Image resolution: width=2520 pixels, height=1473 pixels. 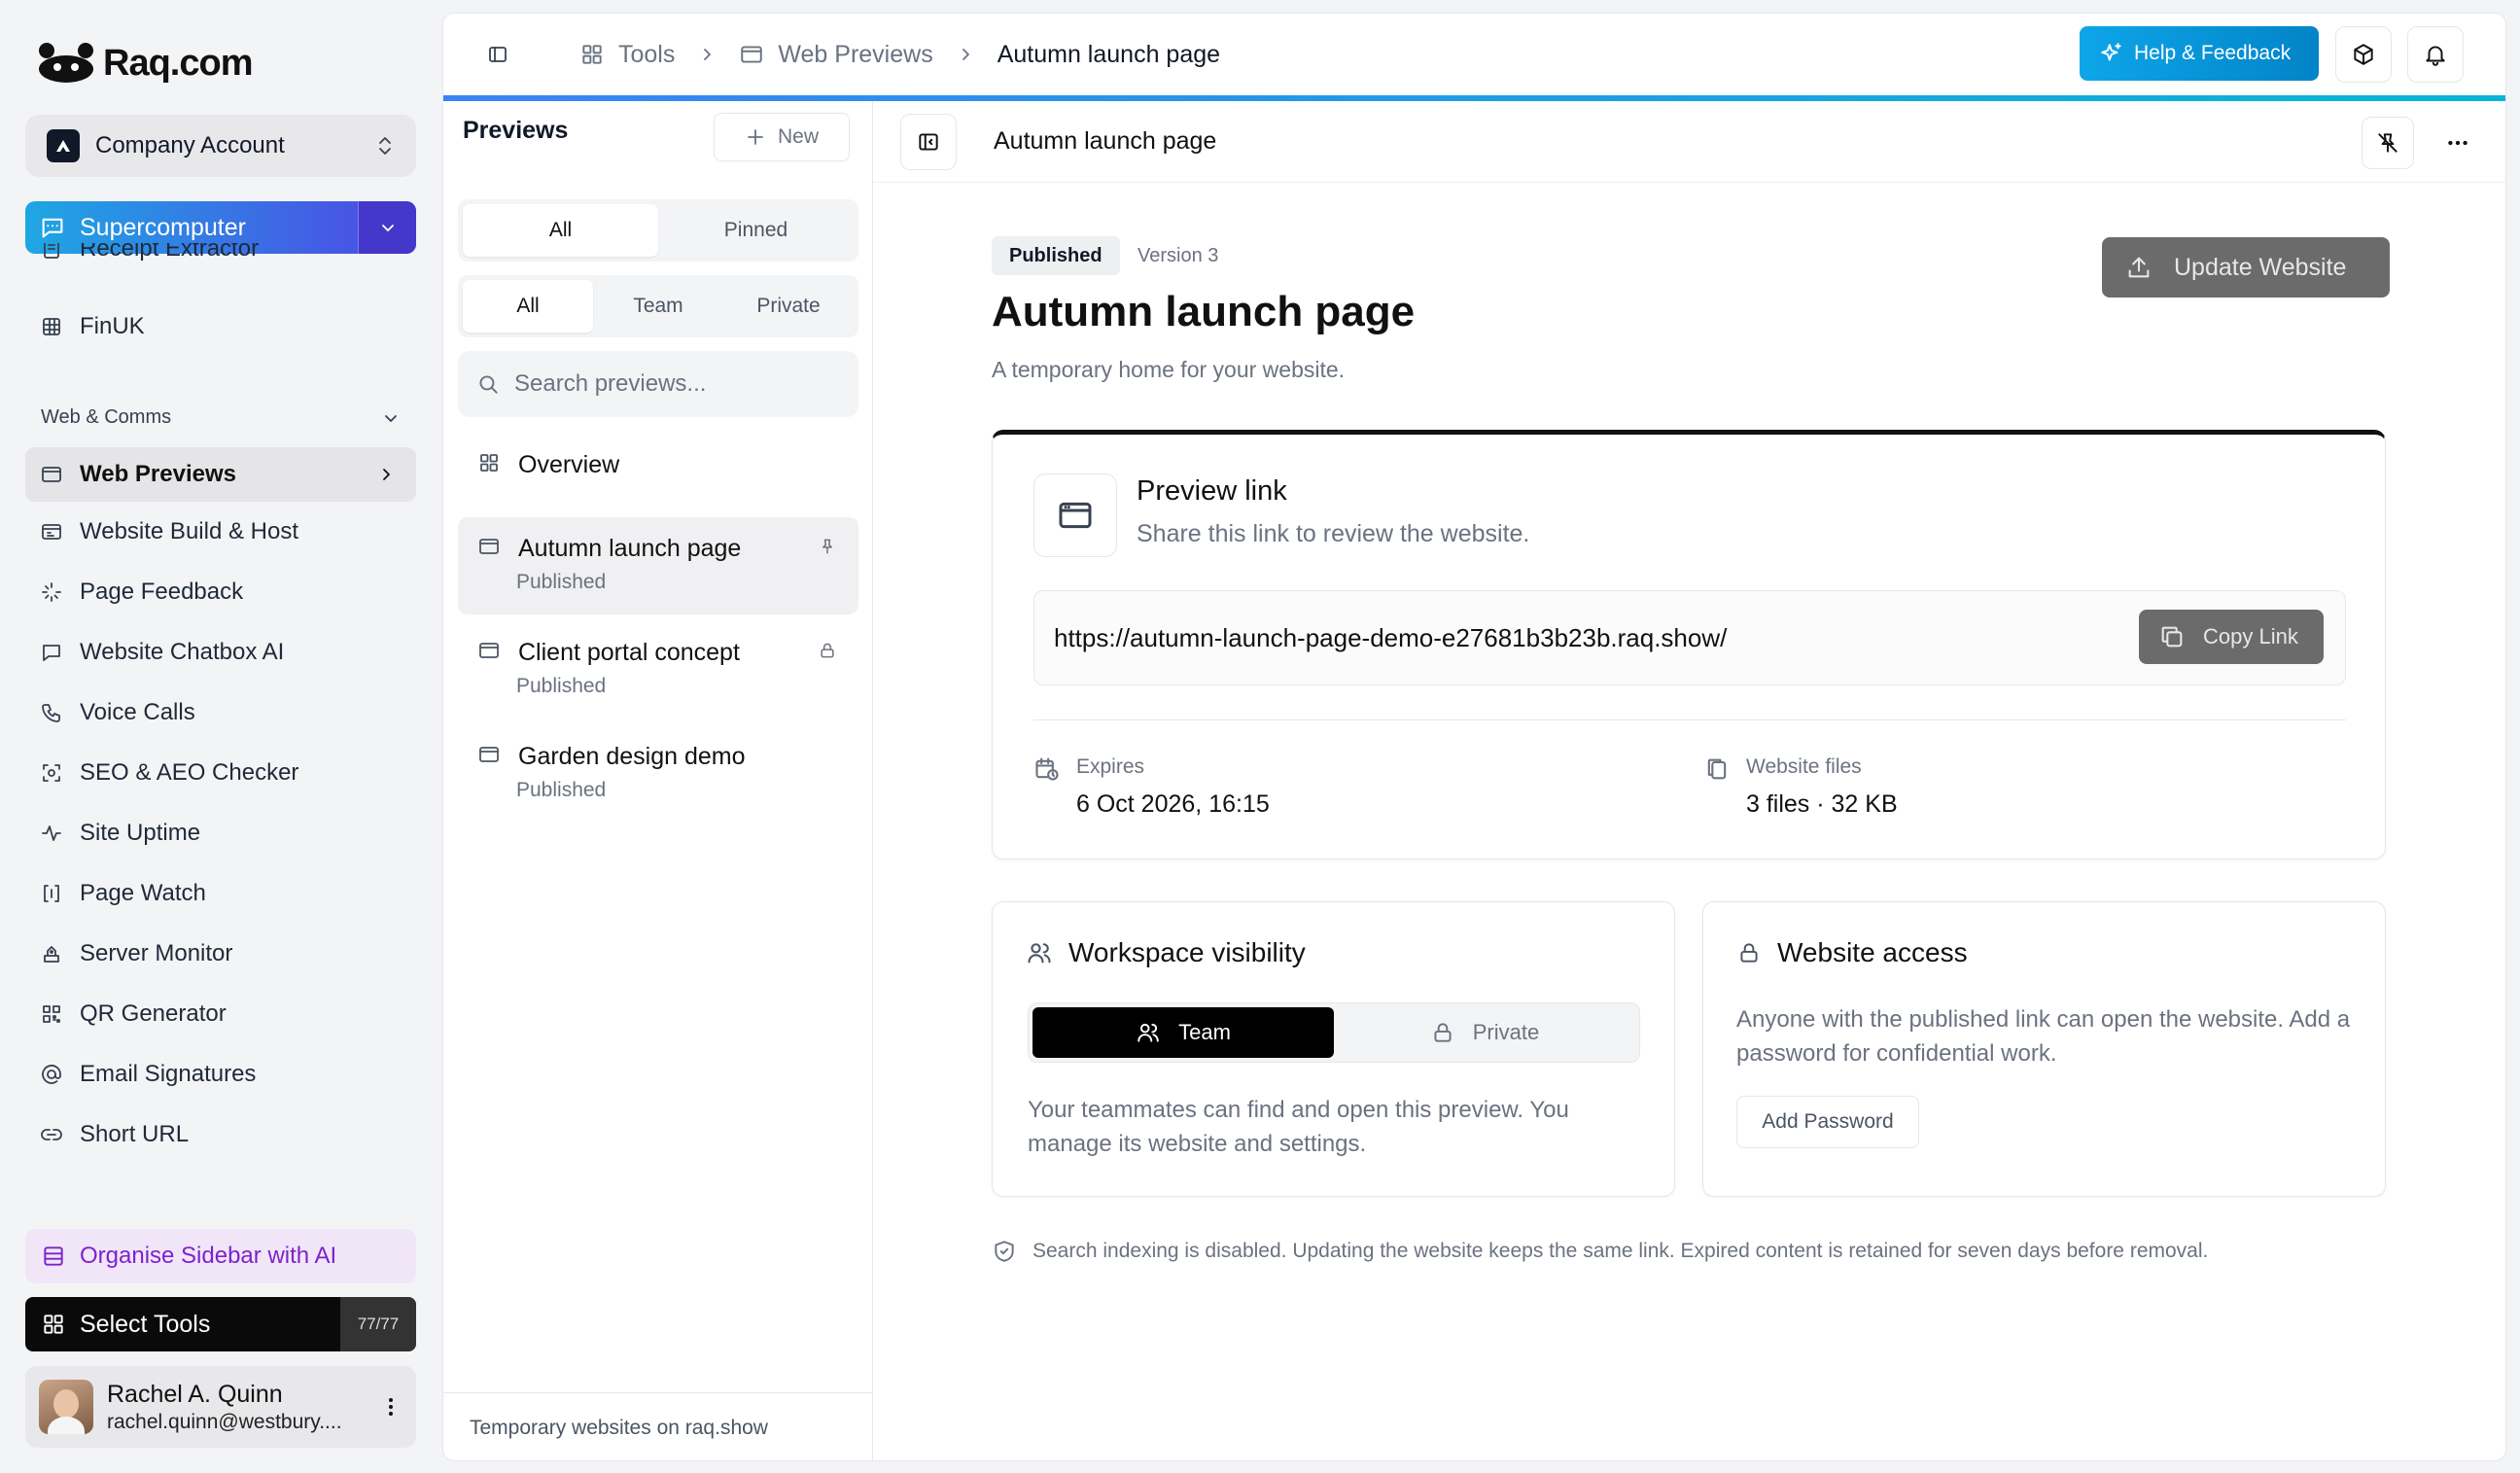 I want to click on sidebar-item-finuk: FinUK, so click(x=220, y=326).